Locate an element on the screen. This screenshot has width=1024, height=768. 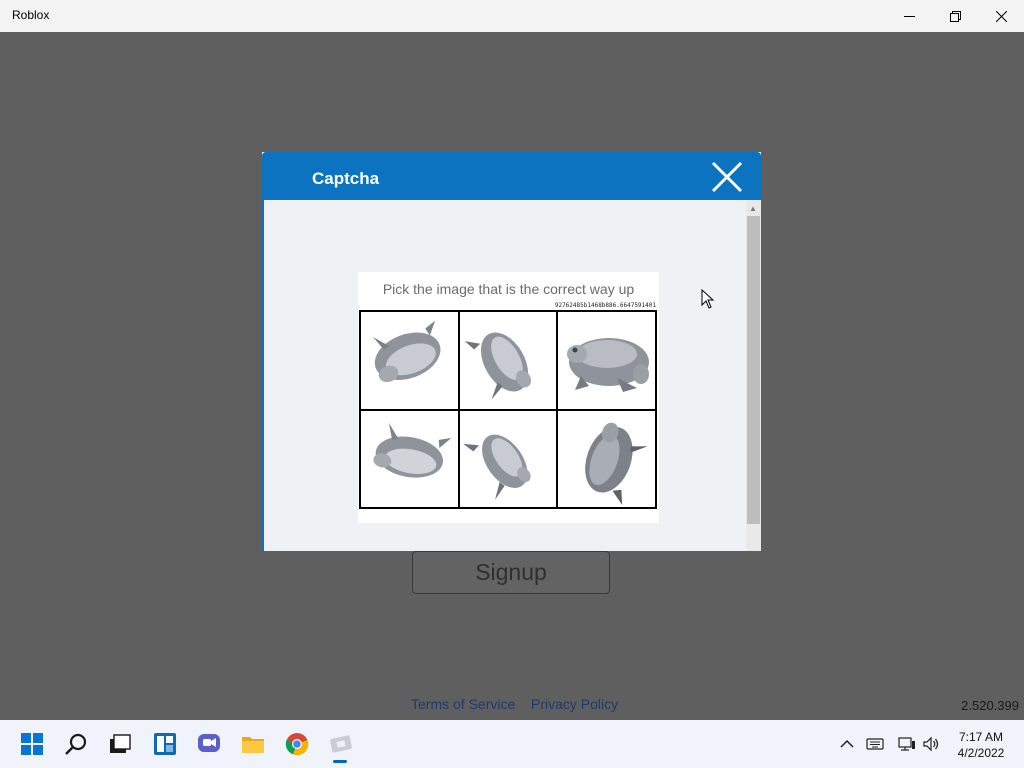
window-title: Roblox is located at coordinates (31, 15).